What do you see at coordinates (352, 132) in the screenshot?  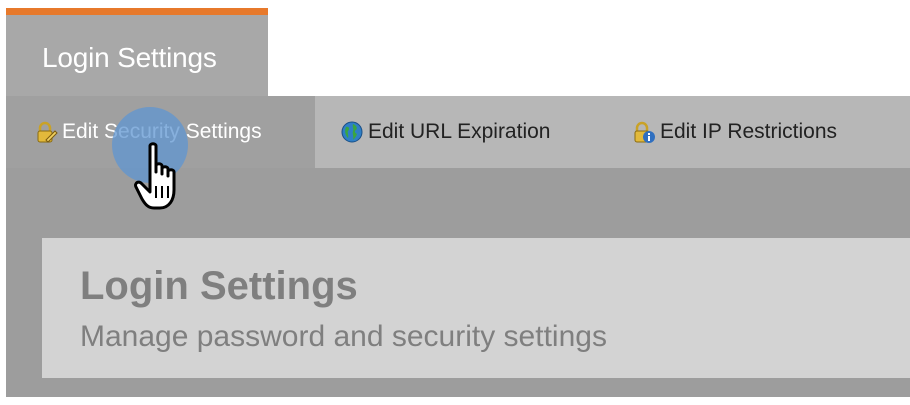 I see `globe-icon` at bounding box center [352, 132].